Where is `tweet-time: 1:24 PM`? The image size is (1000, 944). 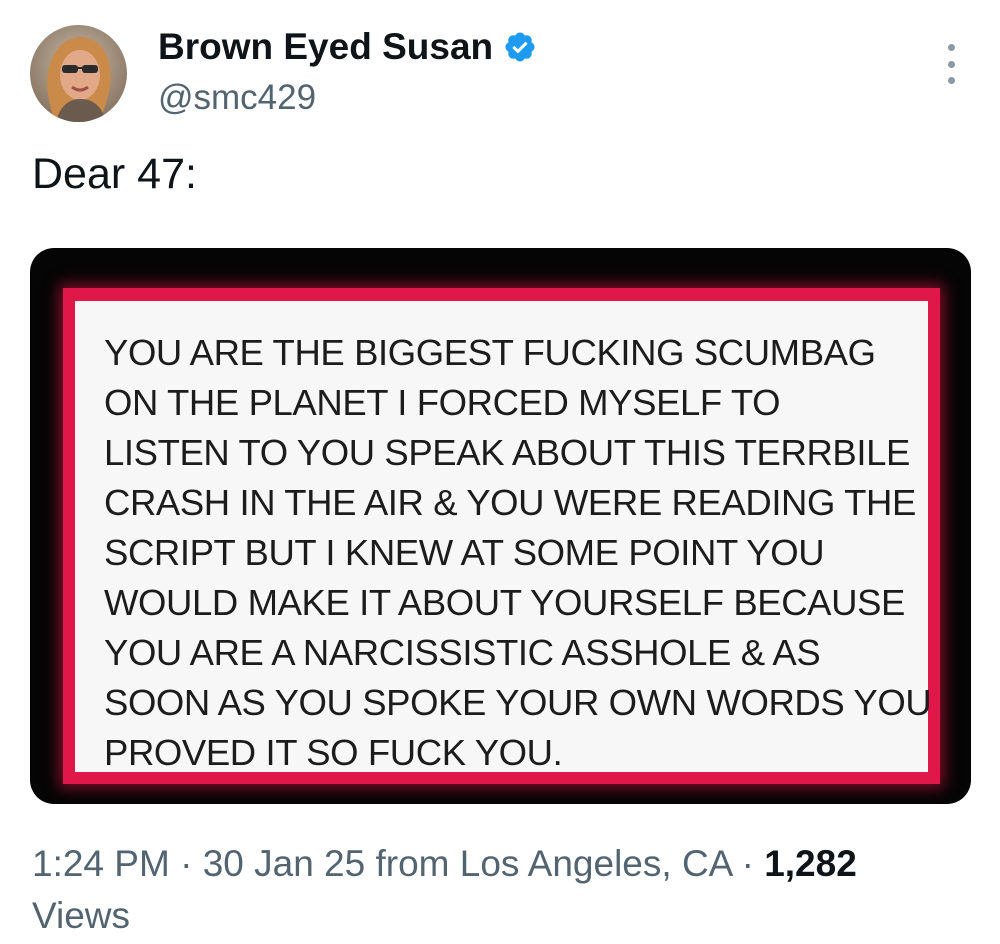 tweet-time: 1:24 PM is located at coordinates (101, 863).